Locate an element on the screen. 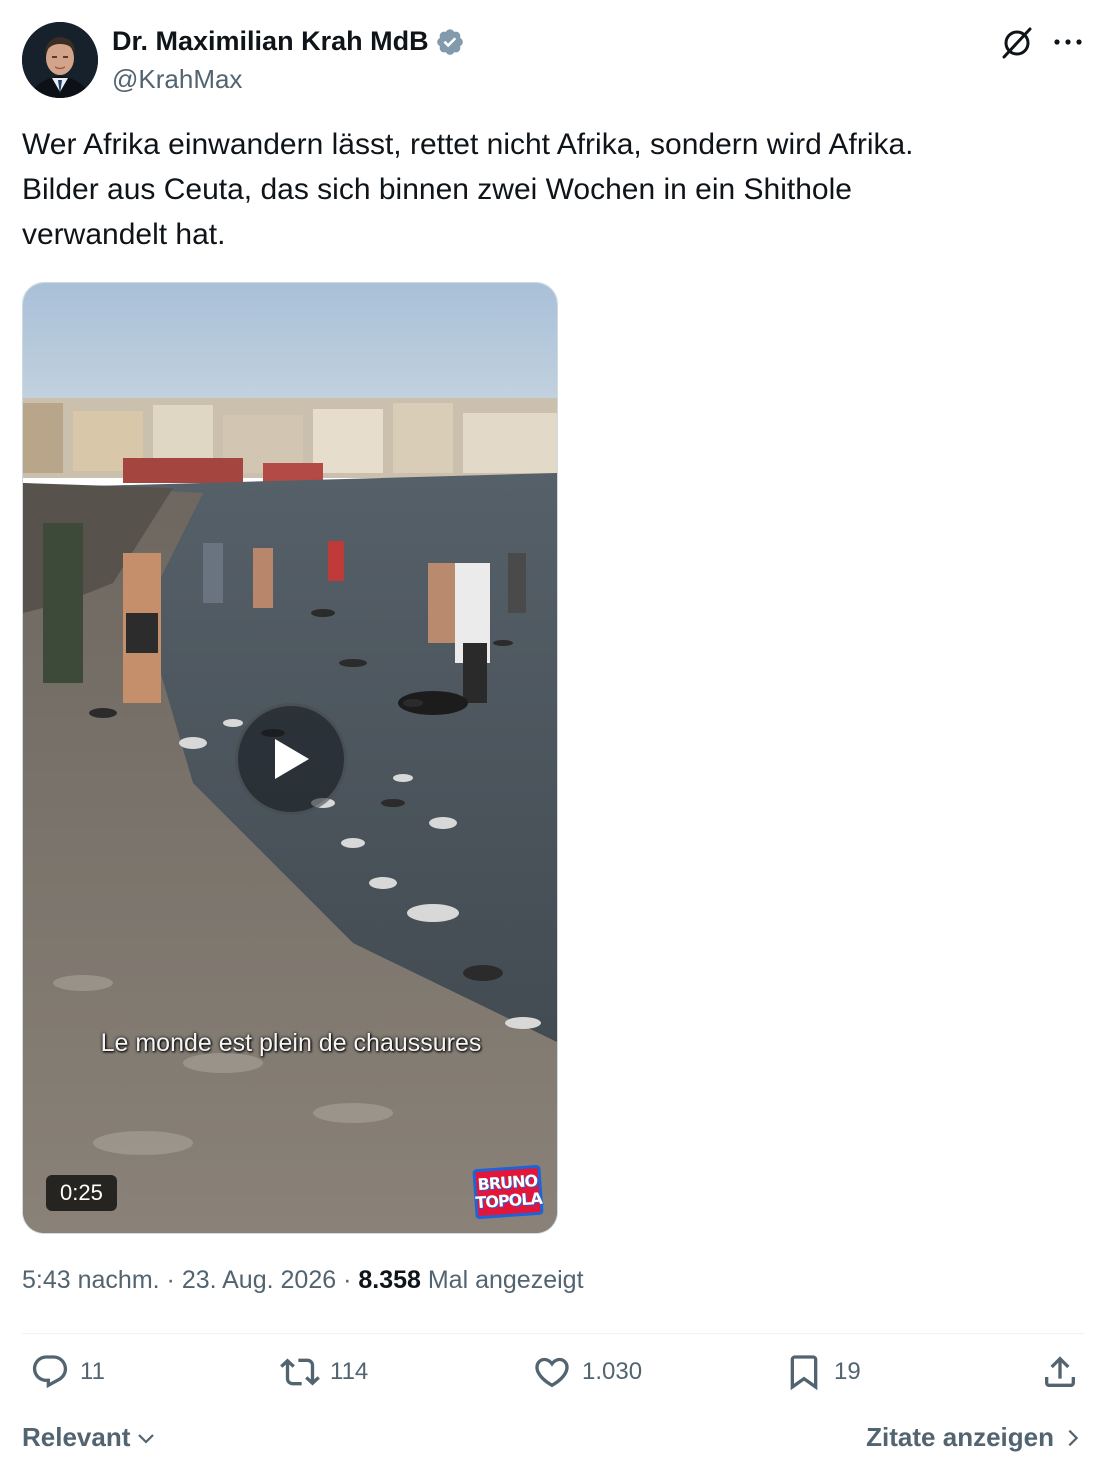 The image size is (1106, 1471). verified-badge-icon is located at coordinates (450, 42).